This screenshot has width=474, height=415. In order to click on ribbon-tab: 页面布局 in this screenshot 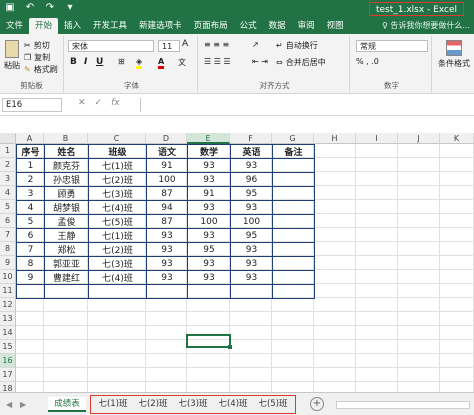, I will do `click(211, 26)`.